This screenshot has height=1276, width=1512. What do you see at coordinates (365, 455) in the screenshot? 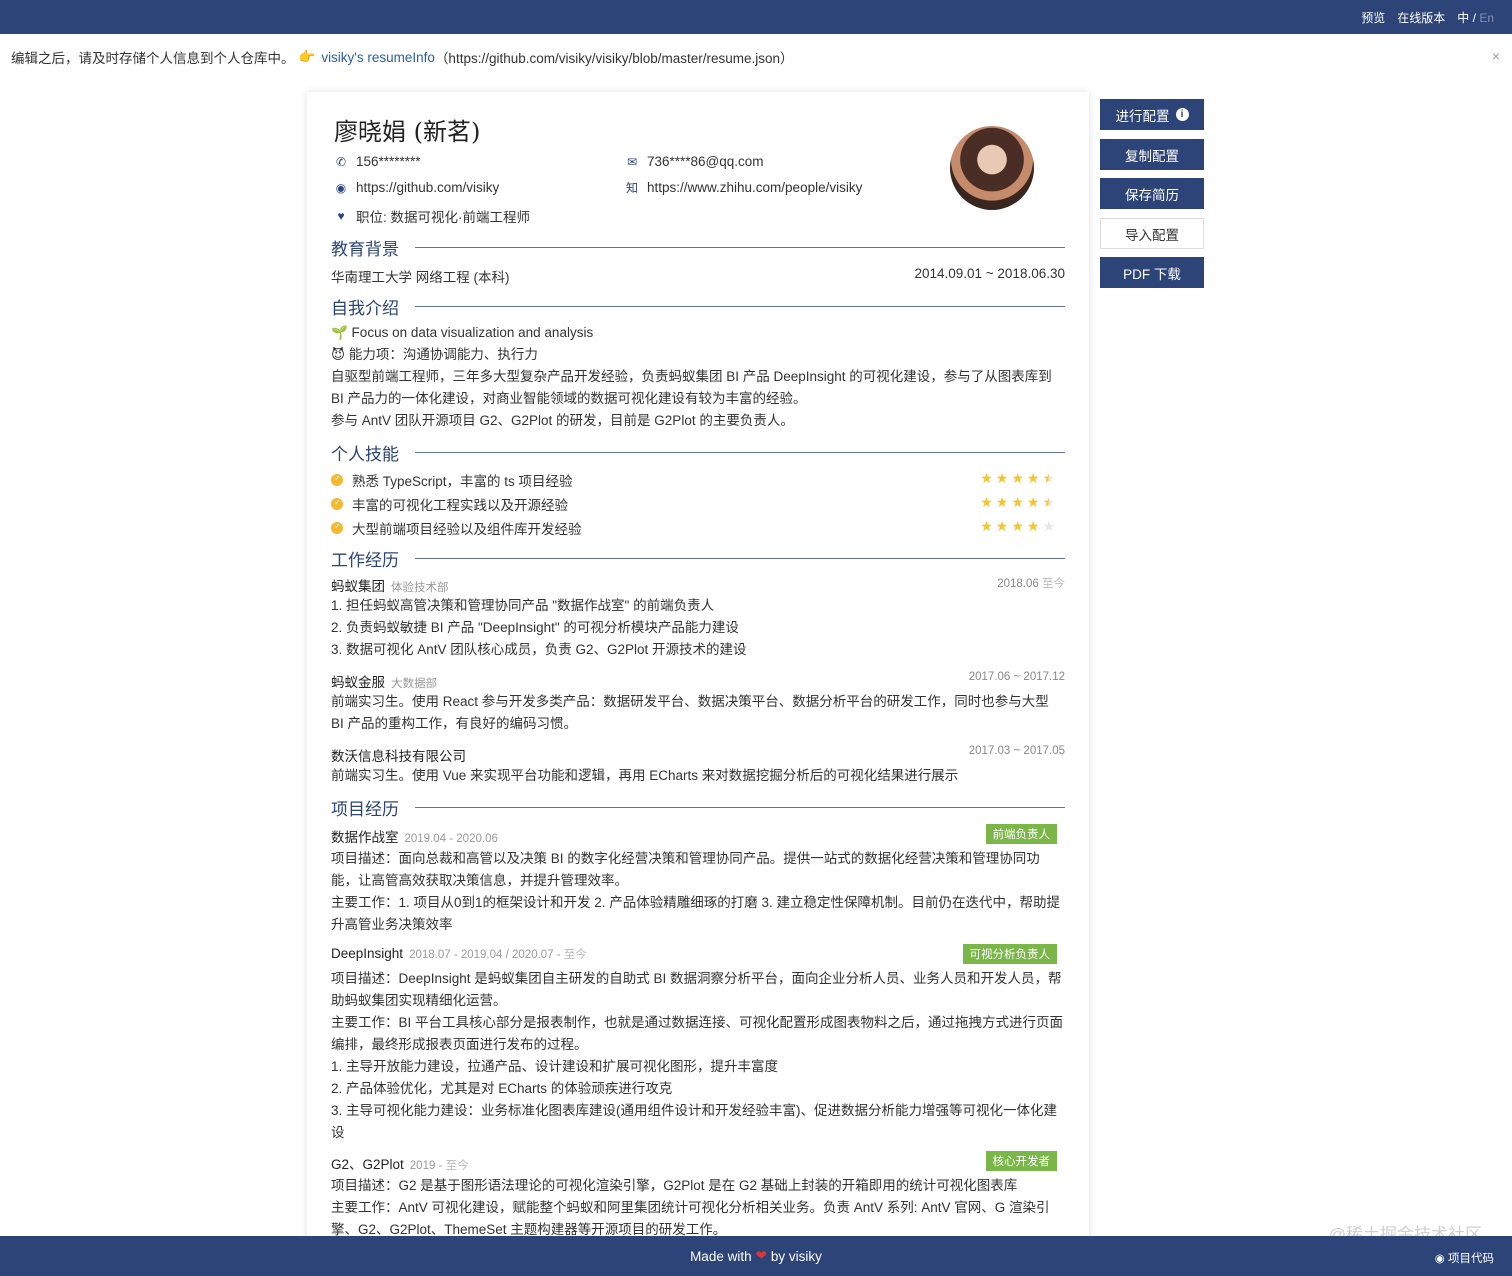
I see `section-skills-title: 个人技能` at bounding box center [365, 455].